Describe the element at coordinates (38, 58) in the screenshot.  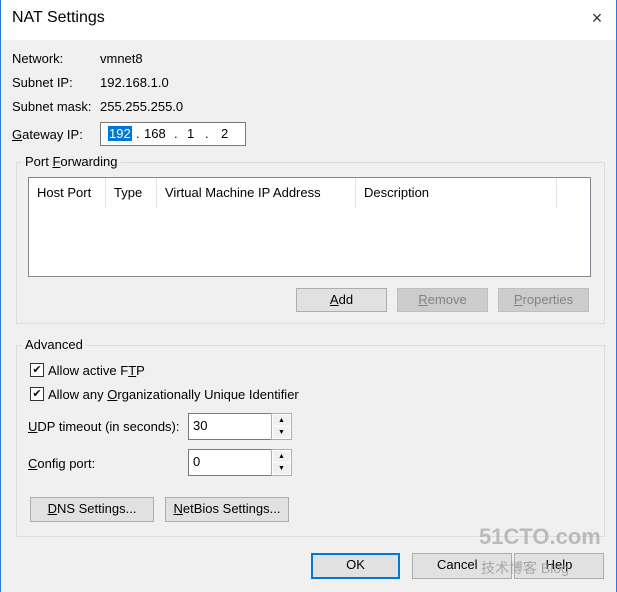
I see `network-label: Network:` at that location.